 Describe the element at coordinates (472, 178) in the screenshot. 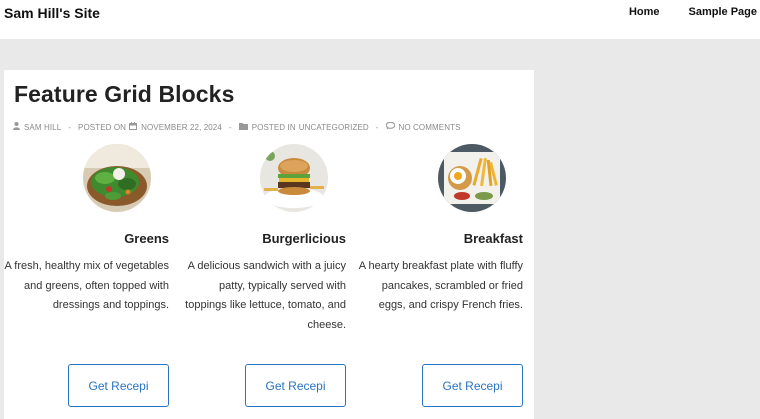

I see `breakfast-image-icon` at that location.